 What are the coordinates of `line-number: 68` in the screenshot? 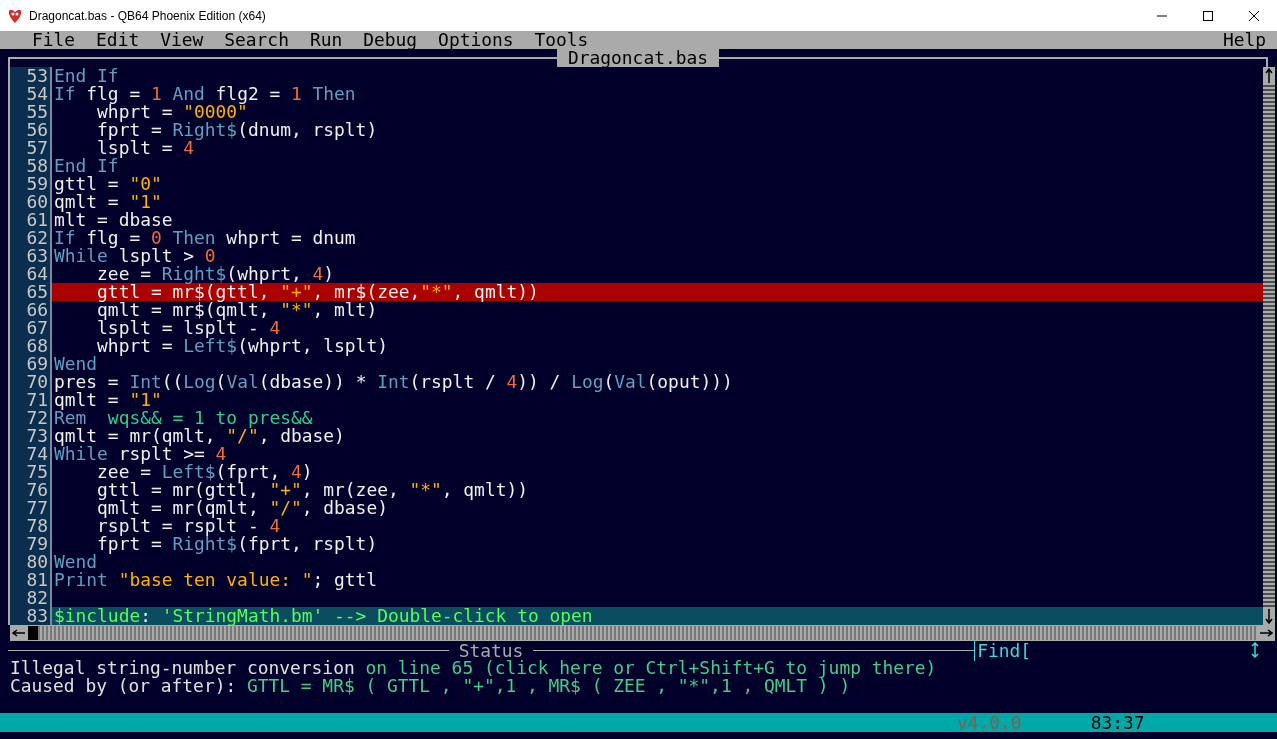 It's located at (37, 346).